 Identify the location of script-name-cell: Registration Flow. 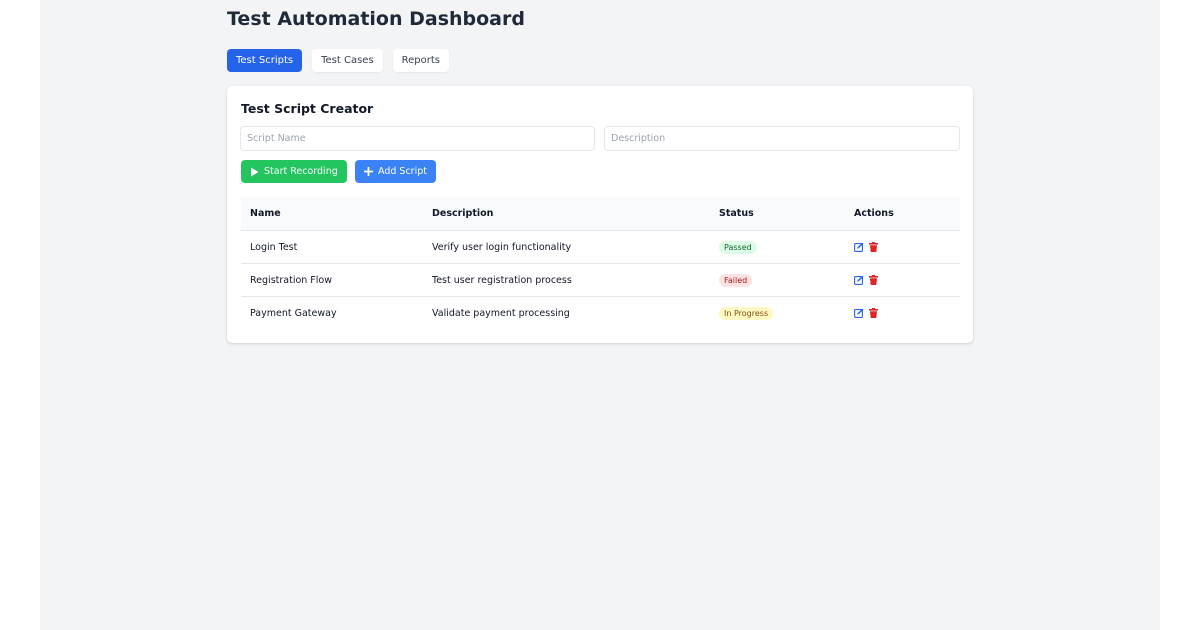
(291, 280).